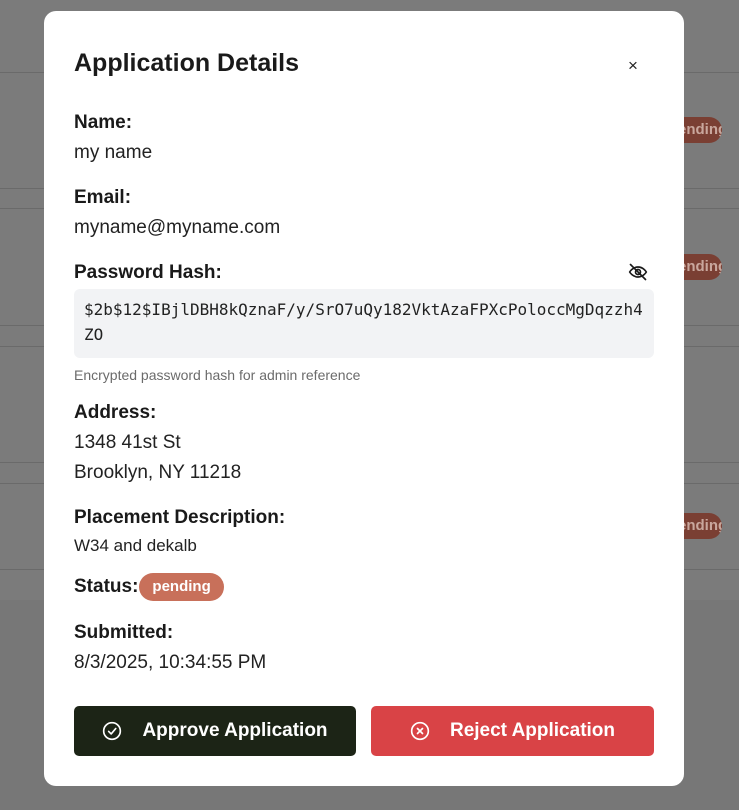 The height and width of the screenshot is (810, 739). I want to click on reject-button-label: Reject Application, so click(532, 730).